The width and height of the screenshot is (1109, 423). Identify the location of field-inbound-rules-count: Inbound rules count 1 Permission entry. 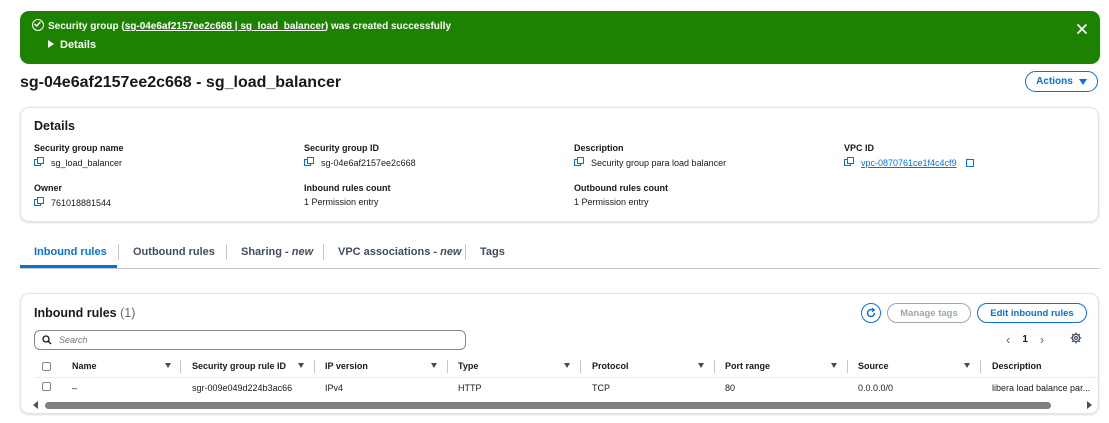
(347, 195).